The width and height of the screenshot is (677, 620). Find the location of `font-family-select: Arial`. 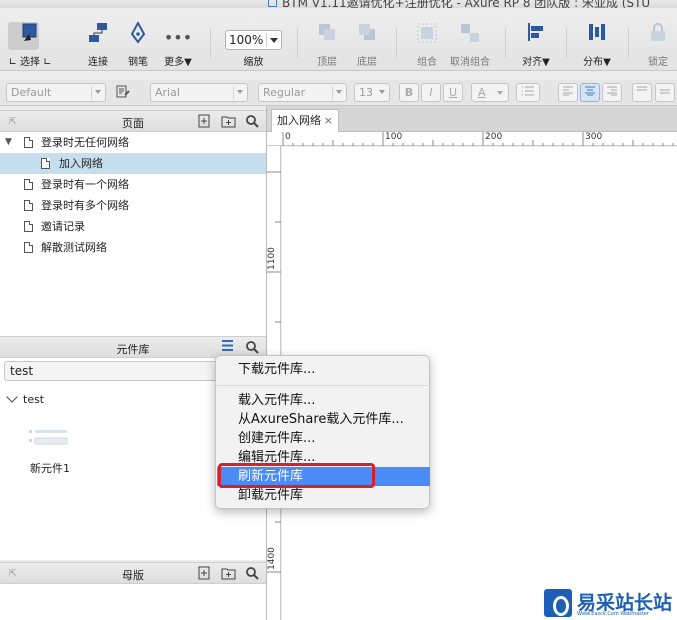

font-family-select: Arial is located at coordinates (199, 92).